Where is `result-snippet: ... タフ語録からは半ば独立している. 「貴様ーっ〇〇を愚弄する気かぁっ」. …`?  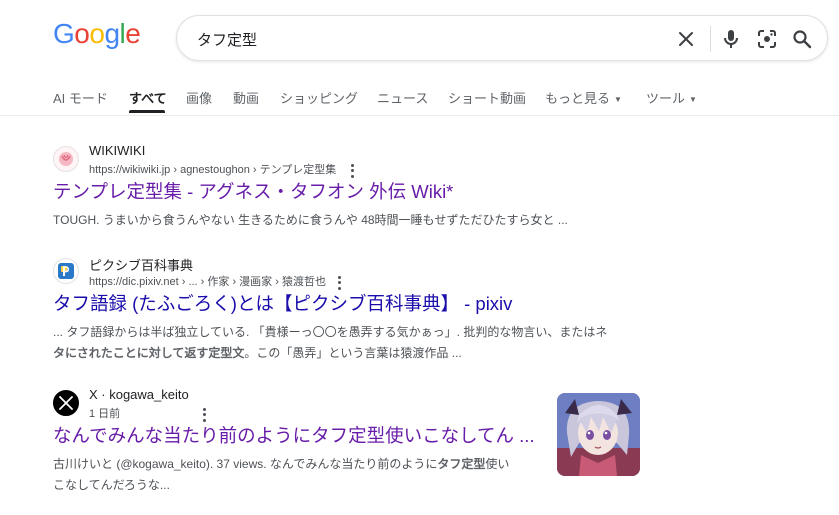 result-snippet: ... タフ語録からは半ば独立している. 「貴様ーっ〇〇を愚弄する気かぁっ」. … is located at coordinates (348, 343).